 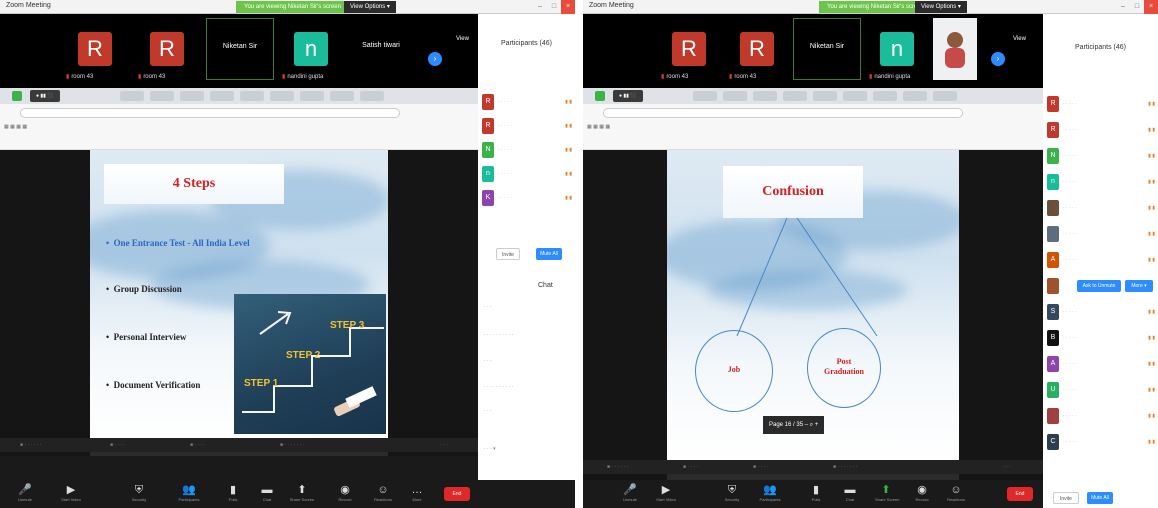 What do you see at coordinates (417, 494) in the screenshot?
I see `more-button: … More` at bounding box center [417, 494].